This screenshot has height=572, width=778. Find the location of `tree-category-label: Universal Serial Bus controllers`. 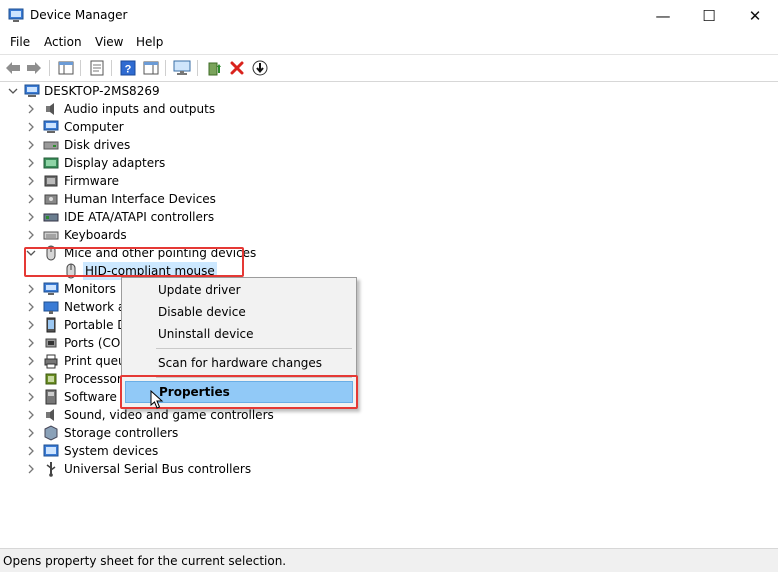

tree-category-label: Universal Serial Bus controllers is located at coordinates (157, 469).